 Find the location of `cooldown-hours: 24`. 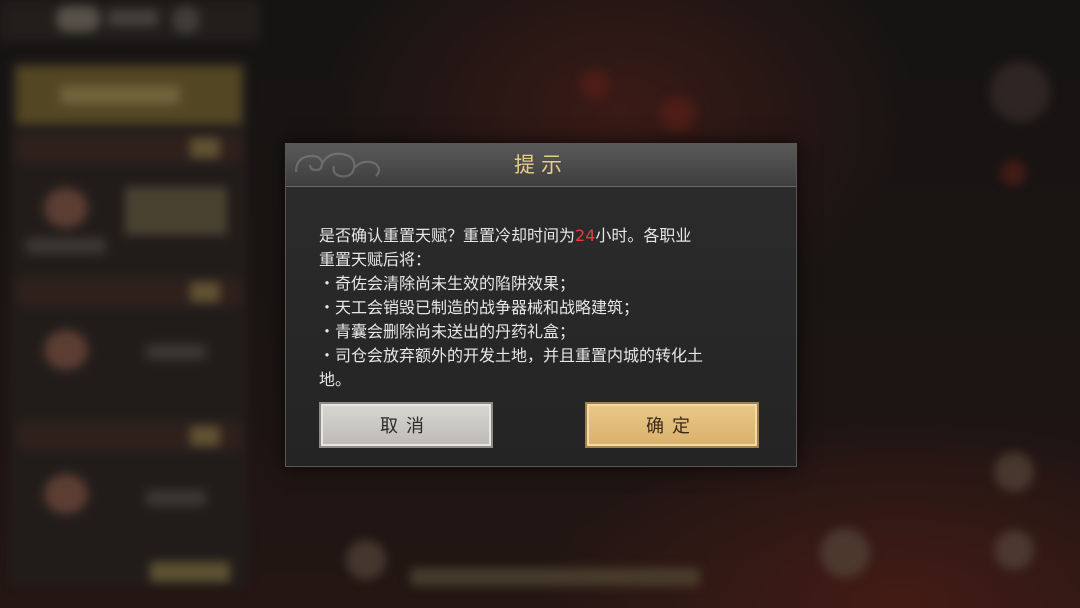

cooldown-hours: 24 is located at coordinates (585, 235).